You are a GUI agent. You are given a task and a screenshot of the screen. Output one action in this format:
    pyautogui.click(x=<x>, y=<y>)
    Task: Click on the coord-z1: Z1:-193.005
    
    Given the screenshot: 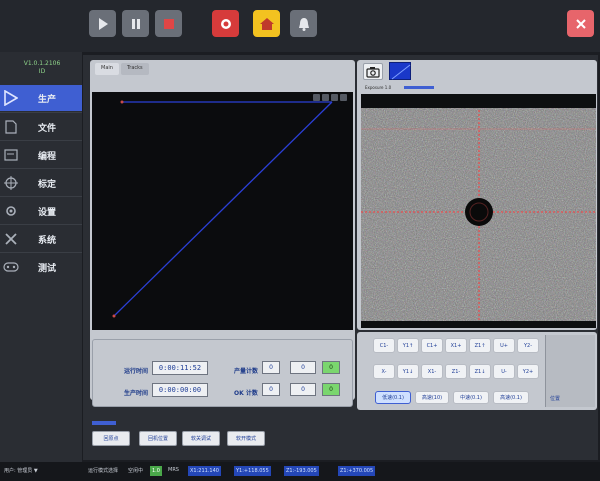 What is the action you would take?
    pyautogui.click(x=301, y=471)
    